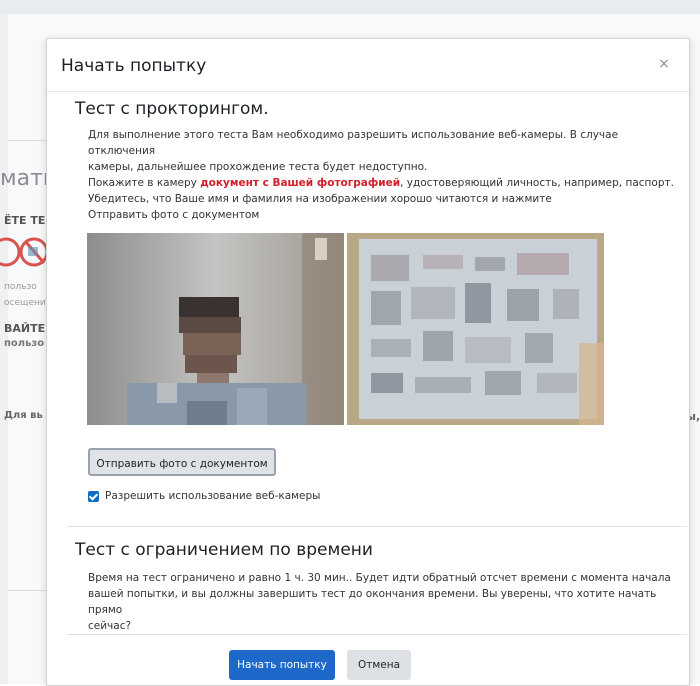  Describe the element at coordinates (23, 415) in the screenshot. I see `background-bold-text: Для вь` at that location.